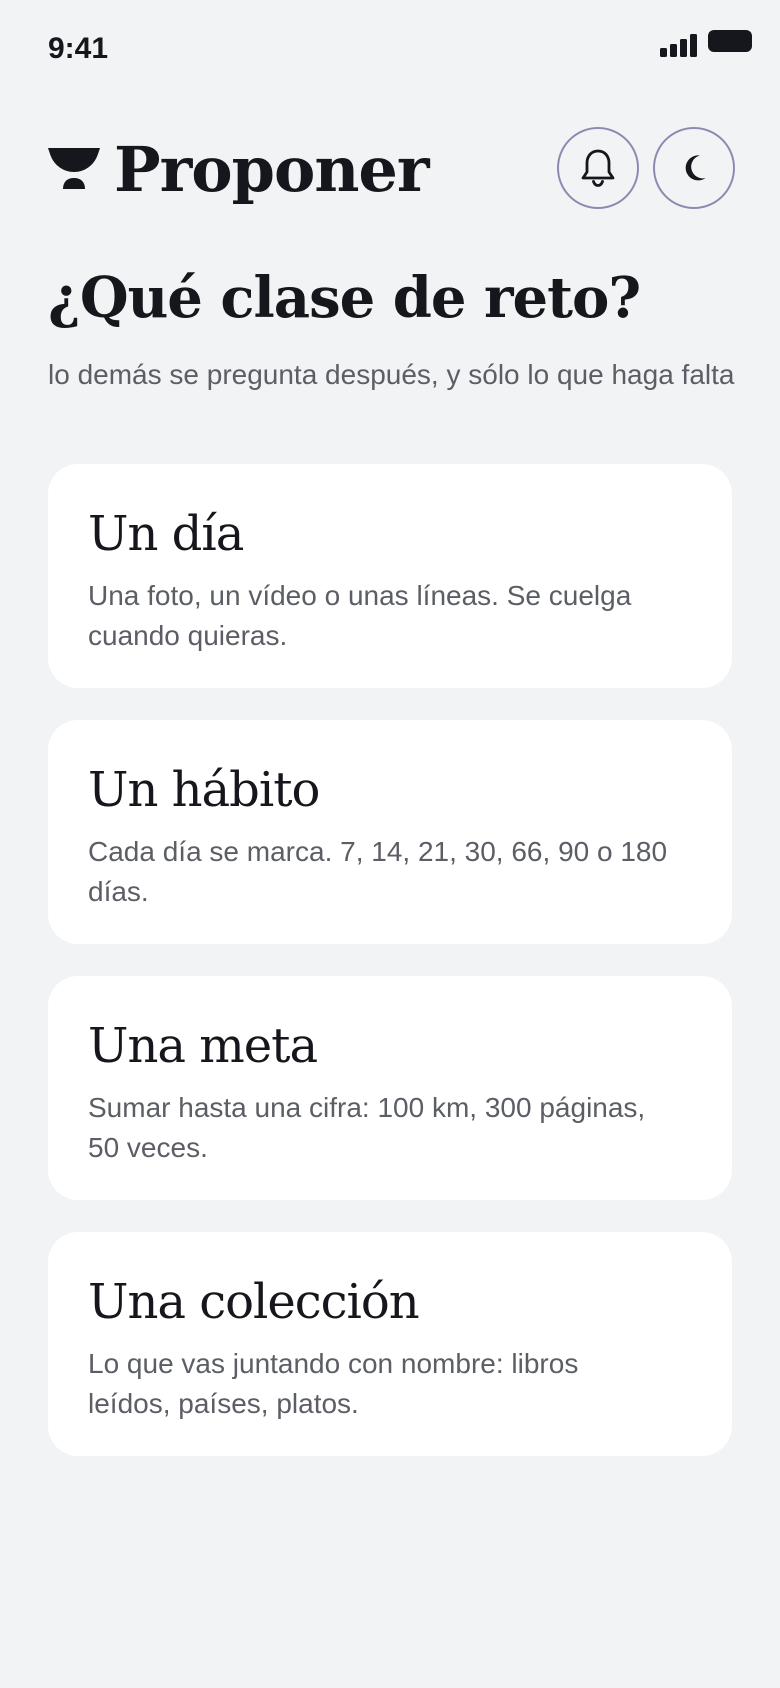 This screenshot has height=1688, width=780. Describe the element at coordinates (204, 790) in the screenshot. I see `option-title: Un hábito` at that location.